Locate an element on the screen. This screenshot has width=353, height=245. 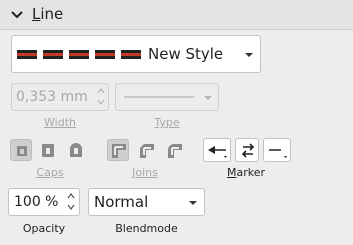
chevron-down-icon is located at coordinates (17, 15).